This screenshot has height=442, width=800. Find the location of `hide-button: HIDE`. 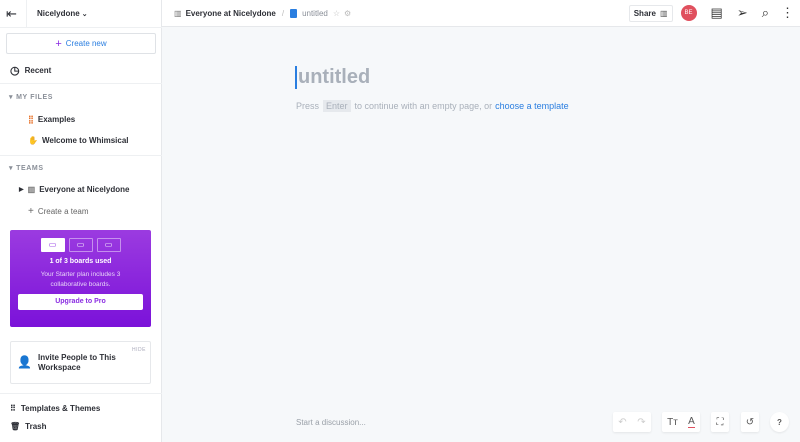

hide-button: HIDE is located at coordinates (139, 350).